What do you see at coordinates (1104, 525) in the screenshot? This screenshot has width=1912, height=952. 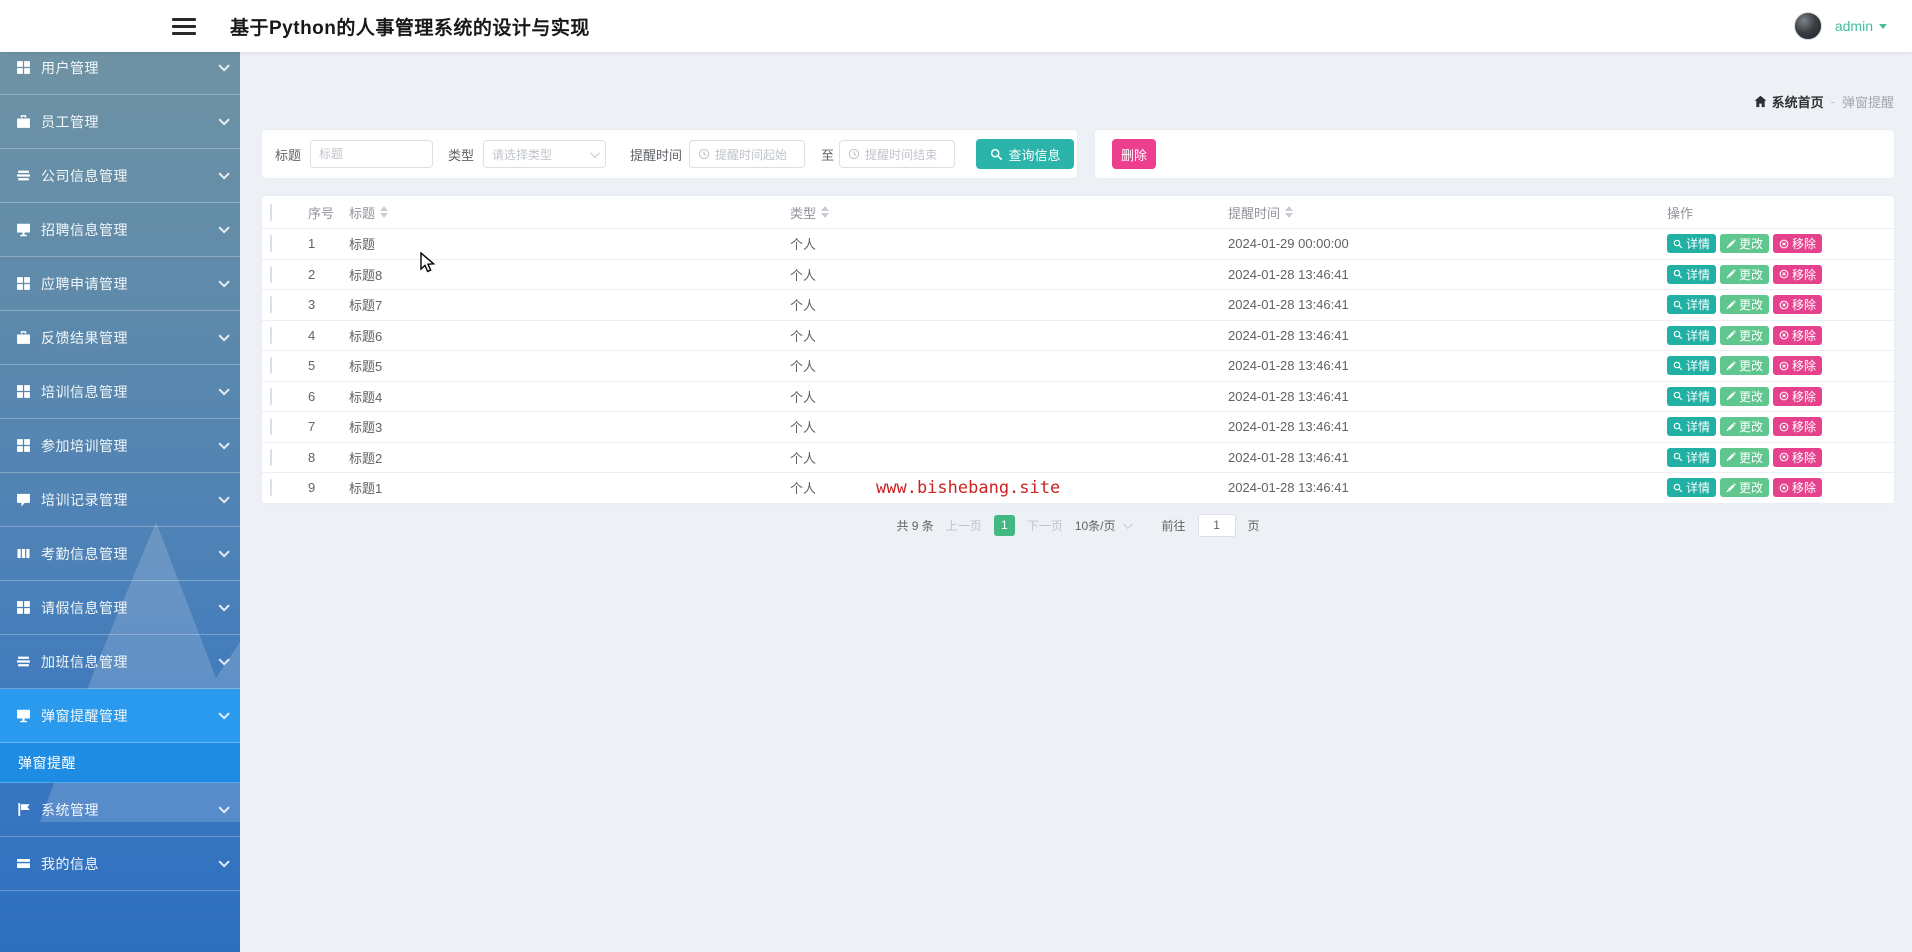 I see `page-size-select: 10条/页` at bounding box center [1104, 525].